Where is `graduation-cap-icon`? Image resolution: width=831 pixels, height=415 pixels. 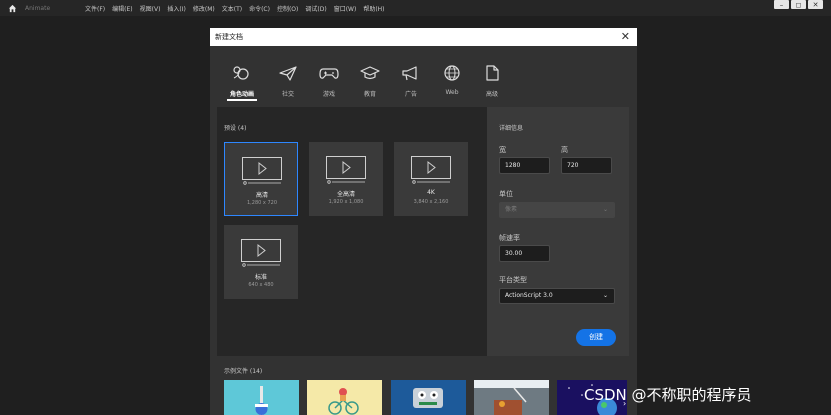 graduation-cap-icon is located at coordinates (370, 73).